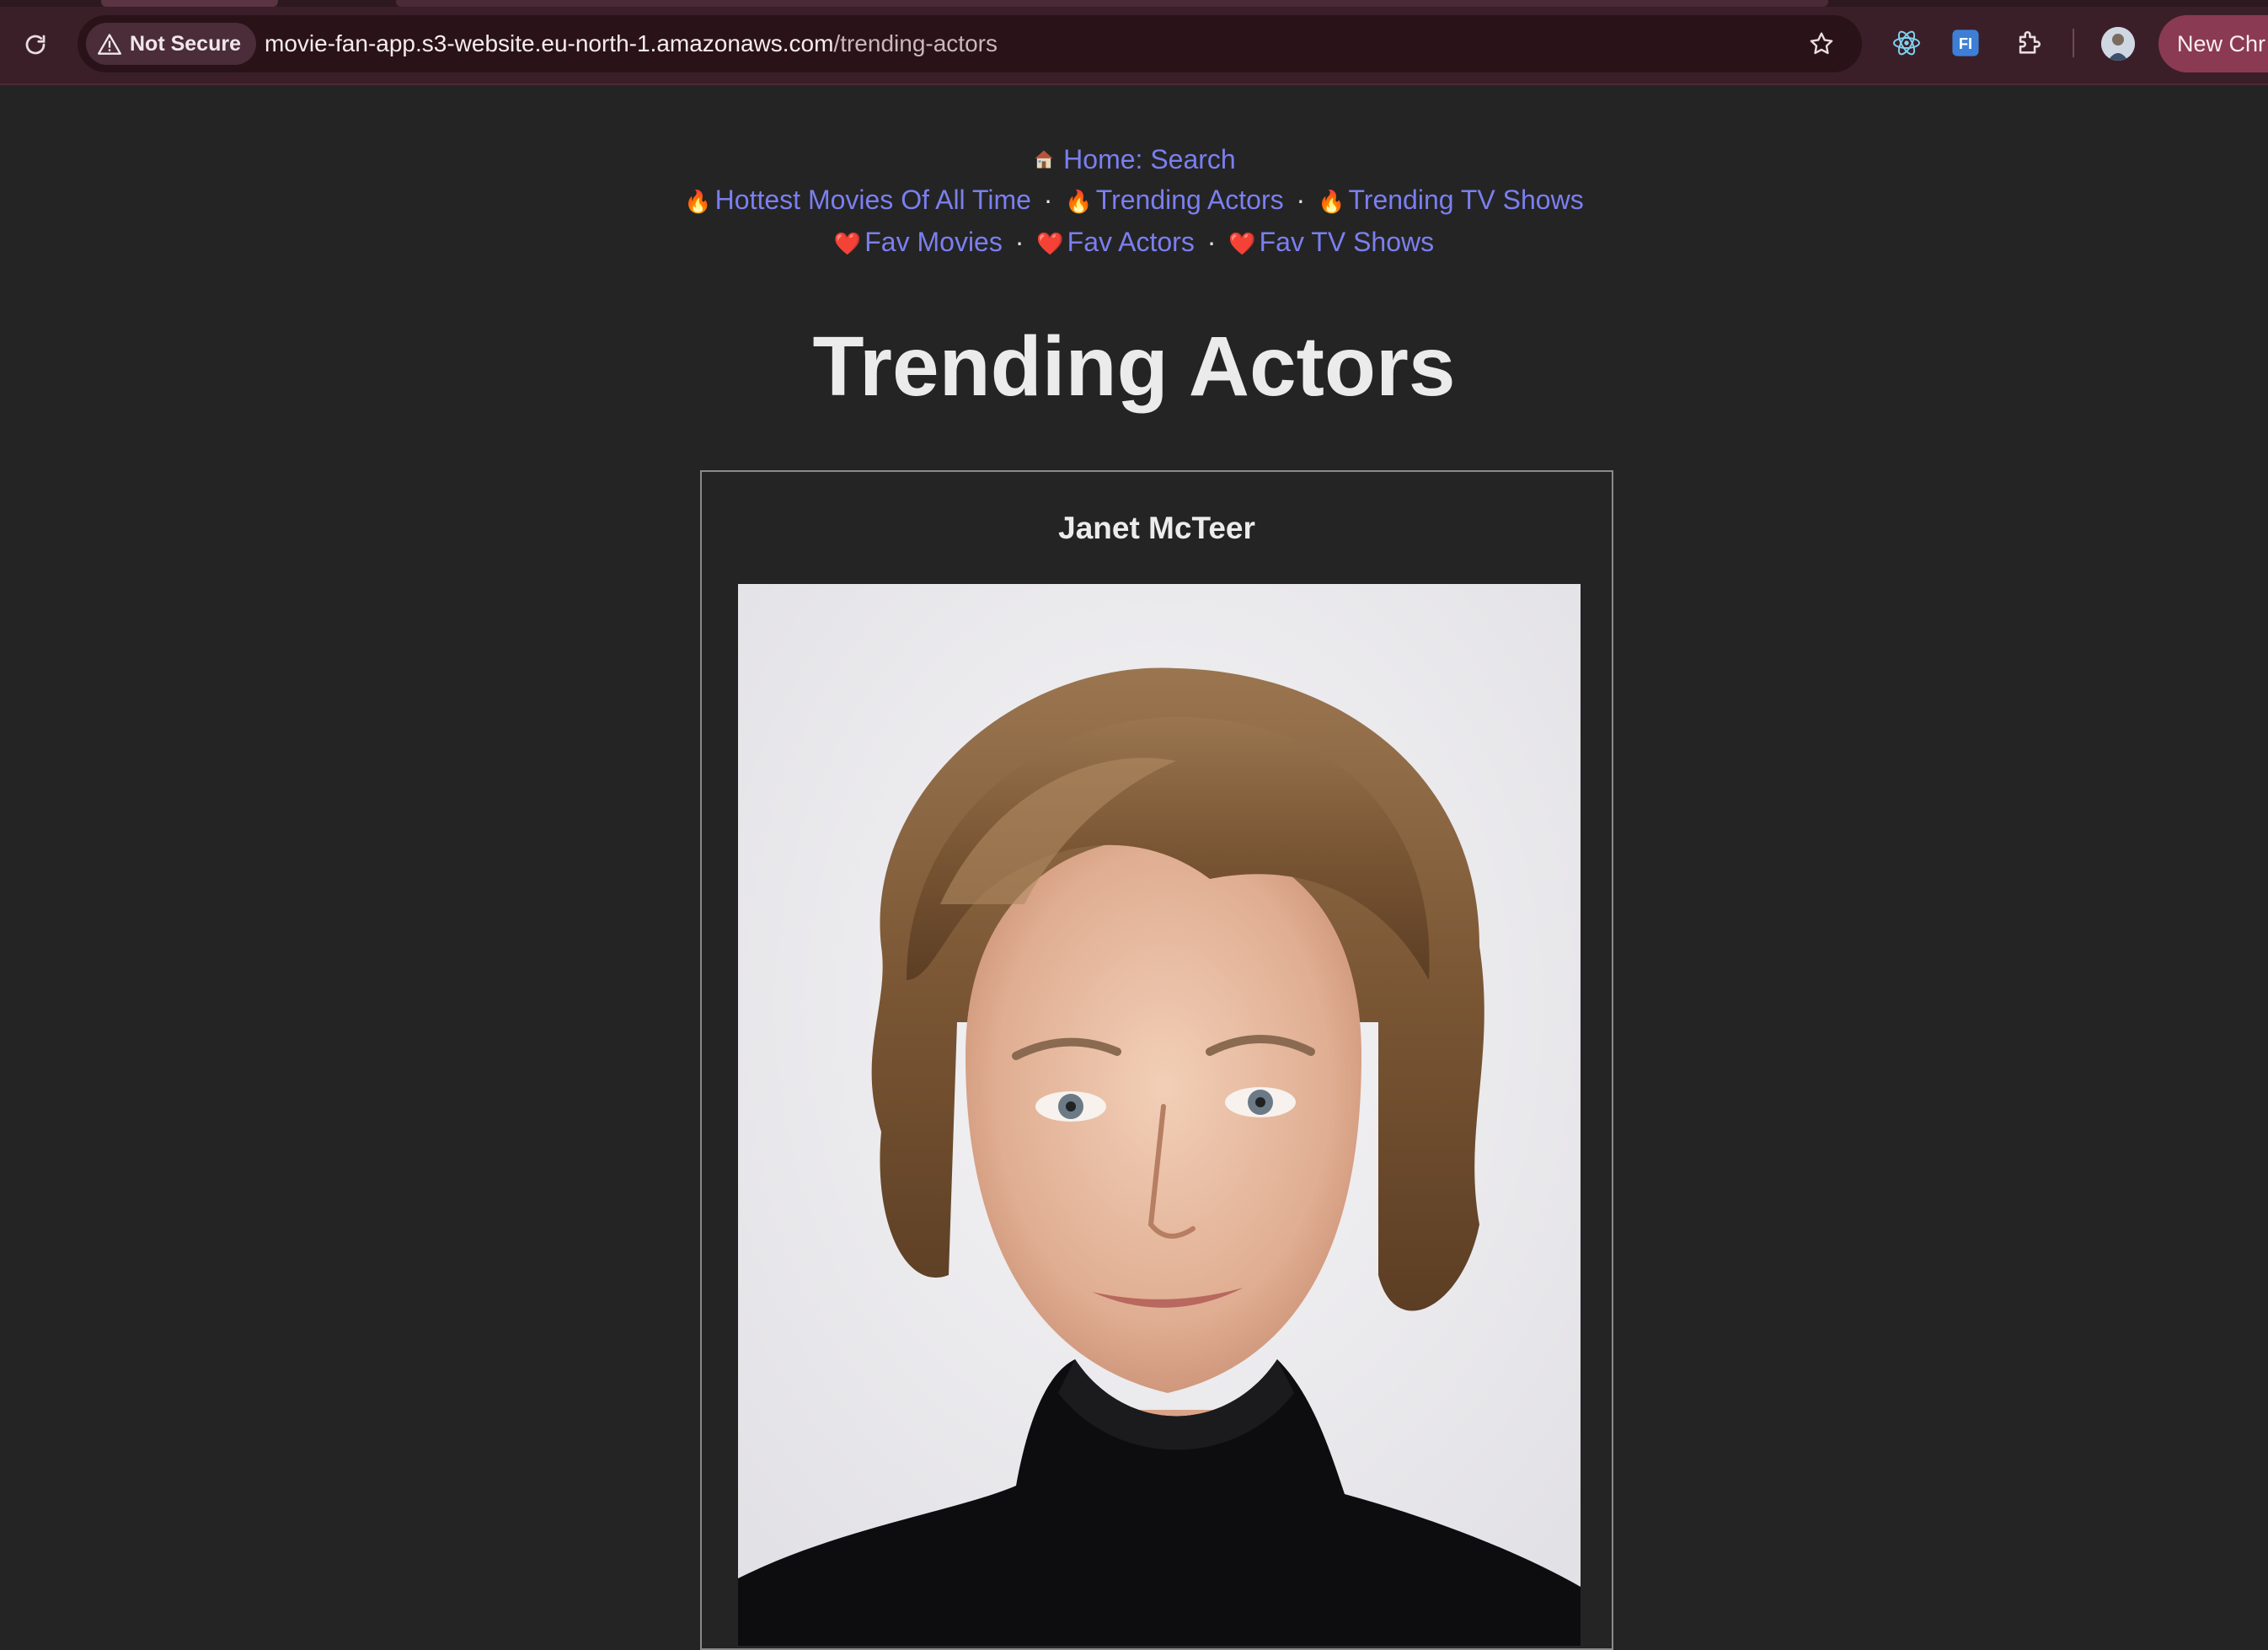  Describe the element at coordinates (1044, 155) in the screenshot. I see `house-icon` at that location.